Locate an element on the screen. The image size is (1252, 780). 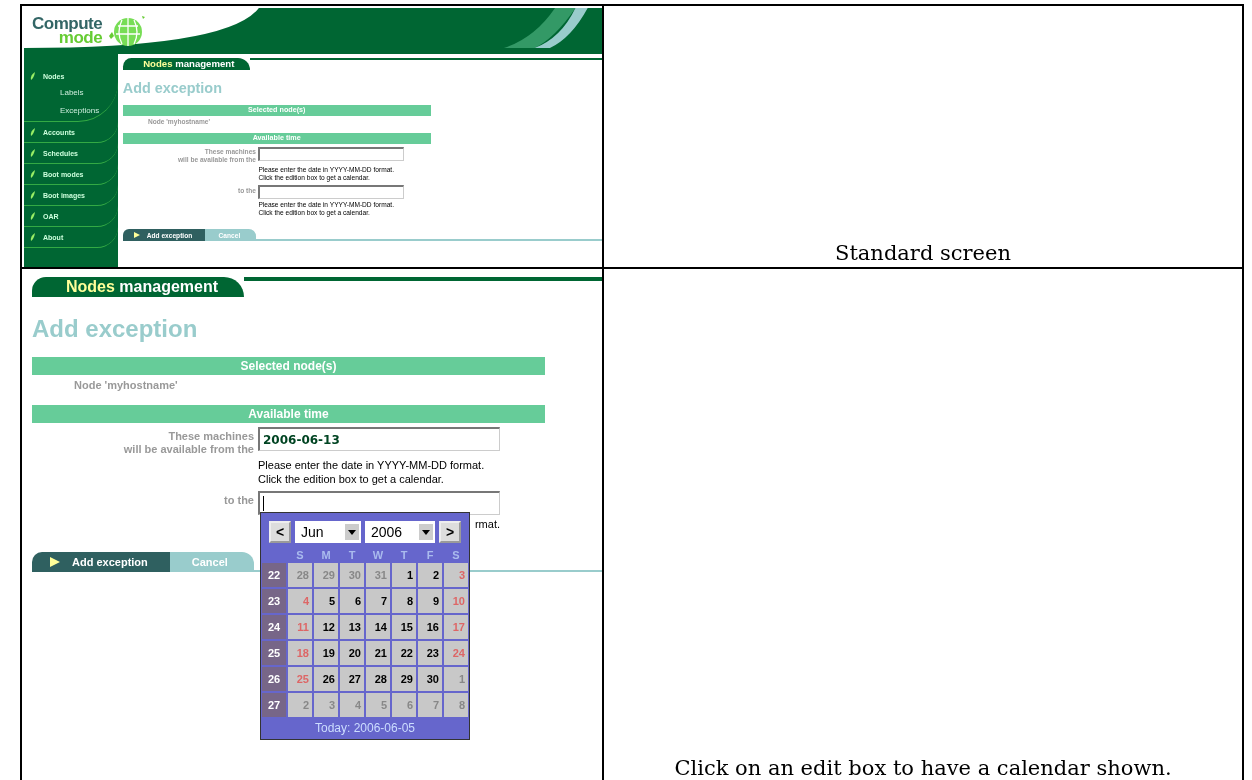
calendar-day: 6 is located at coordinates (352, 601).